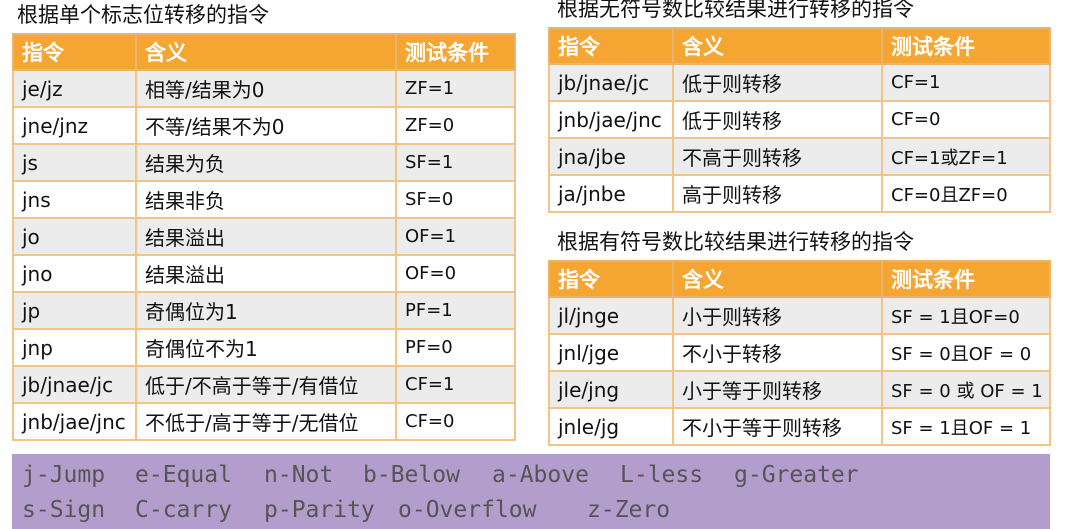 Image resolution: width=1068 pixels, height=529 pixels. What do you see at coordinates (777, 315) in the screenshot?
I see `meaning-cell: 小于则转移` at bounding box center [777, 315].